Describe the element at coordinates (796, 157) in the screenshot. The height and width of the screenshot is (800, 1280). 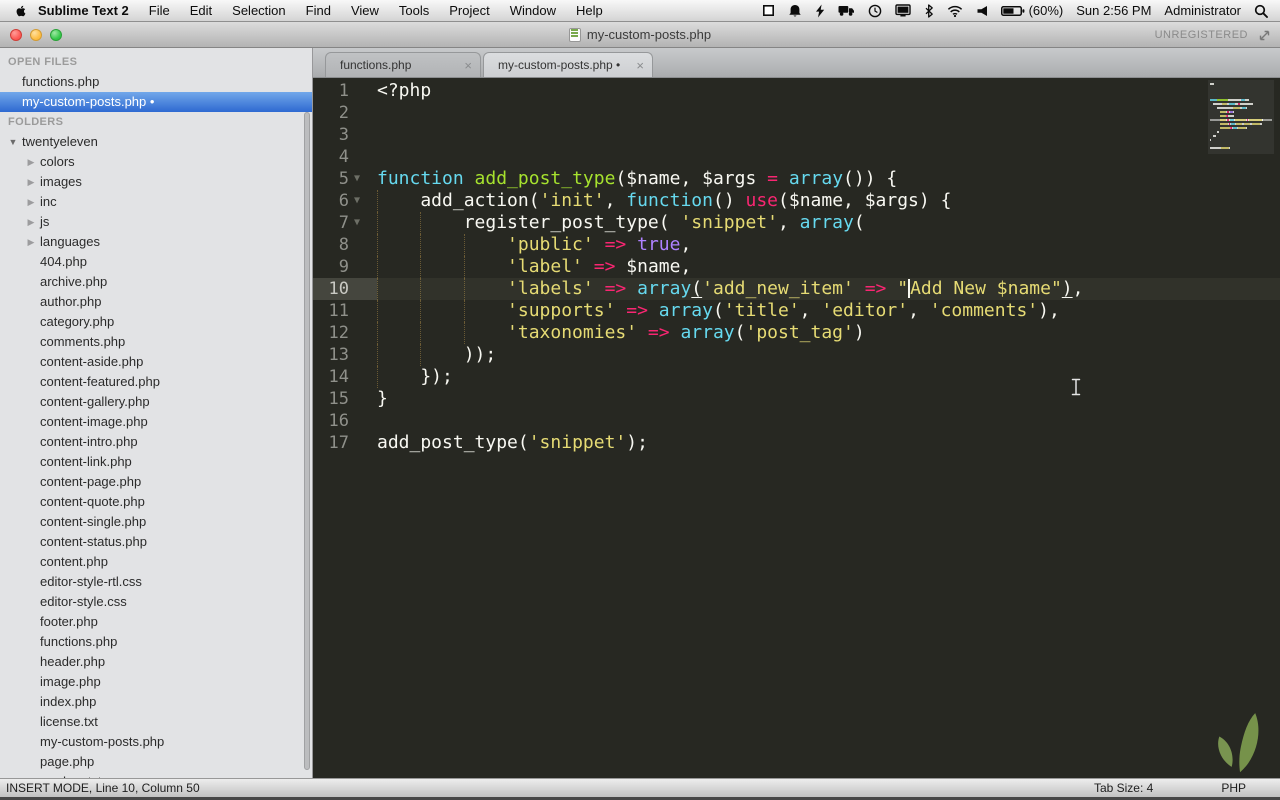
I see `code-line: 4` at that location.